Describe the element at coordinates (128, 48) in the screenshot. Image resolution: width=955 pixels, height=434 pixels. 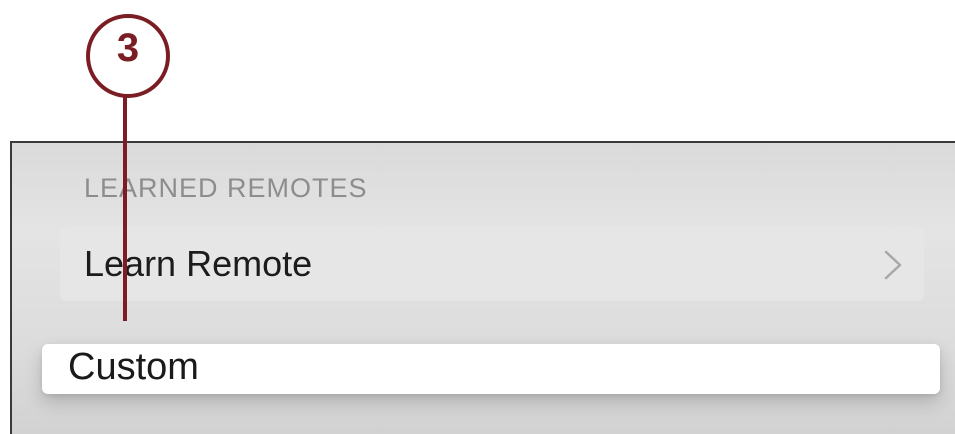
I see `callout-number: 3` at that location.